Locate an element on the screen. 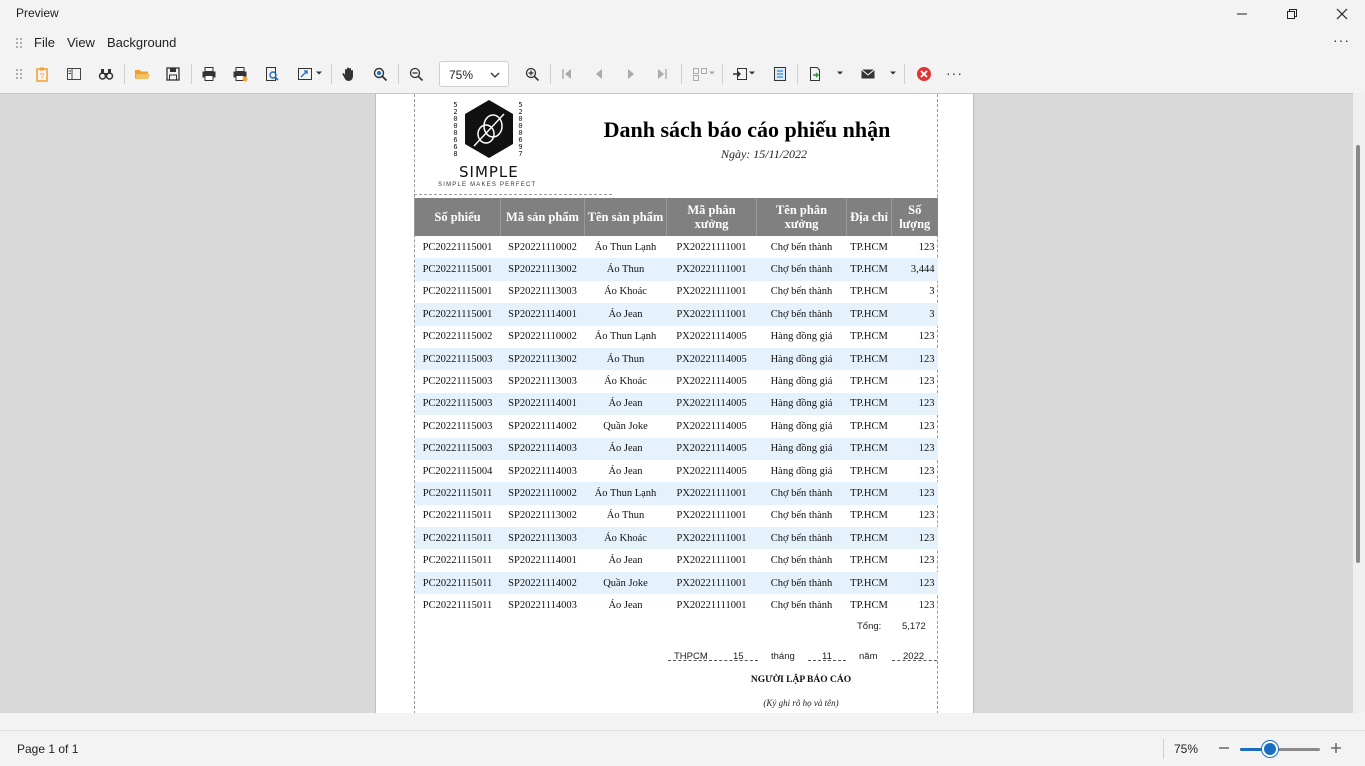 Image resolution: width=1365 pixels, height=766 pixels. printer-icon is located at coordinates (209, 74).